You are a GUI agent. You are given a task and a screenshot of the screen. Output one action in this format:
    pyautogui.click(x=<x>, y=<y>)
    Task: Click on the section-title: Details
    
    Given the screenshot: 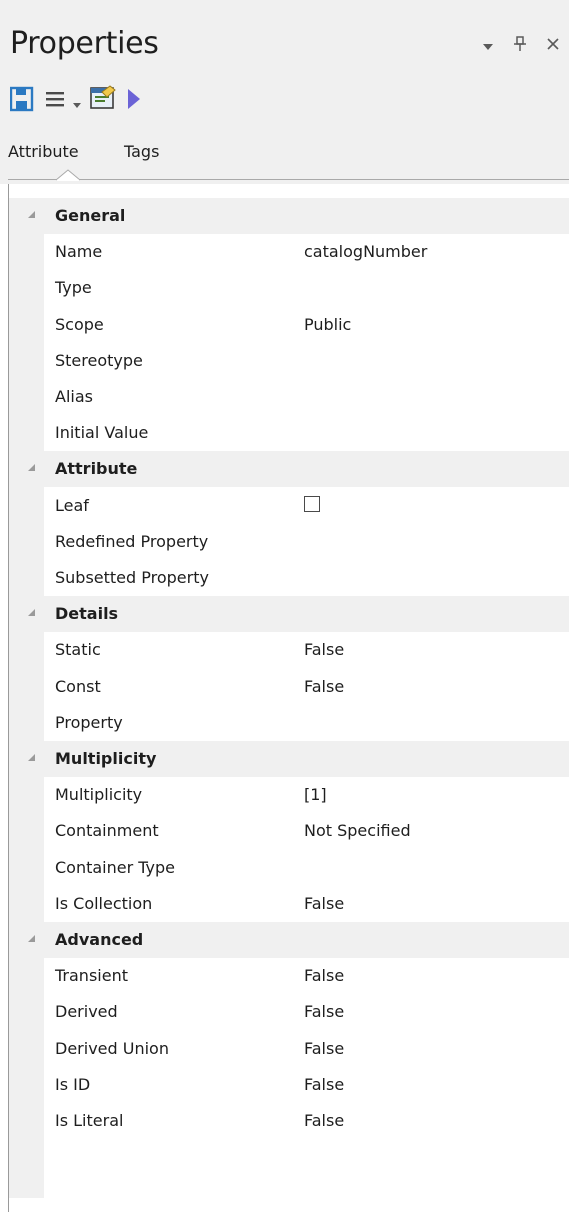 What is the action you would take?
    pyautogui.click(x=87, y=614)
    